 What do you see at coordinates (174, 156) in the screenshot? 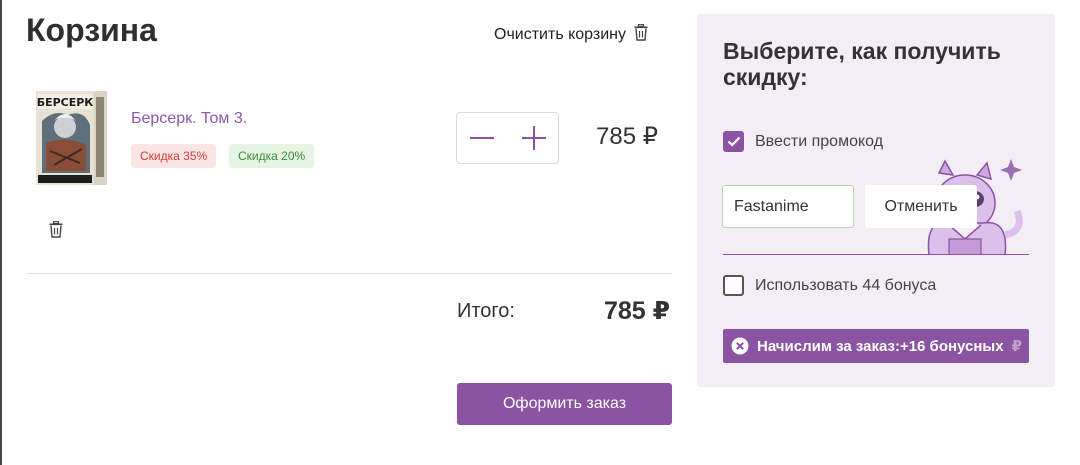
I see `discount-badge-35: Скидка 35%` at bounding box center [174, 156].